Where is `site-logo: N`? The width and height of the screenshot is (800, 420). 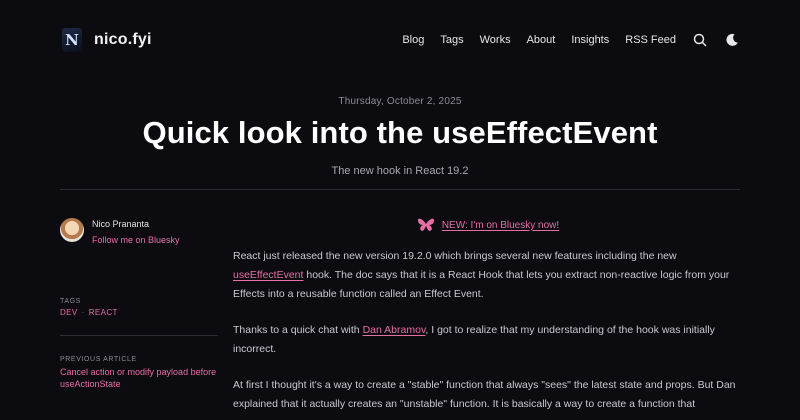 site-logo: N is located at coordinates (72, 40).